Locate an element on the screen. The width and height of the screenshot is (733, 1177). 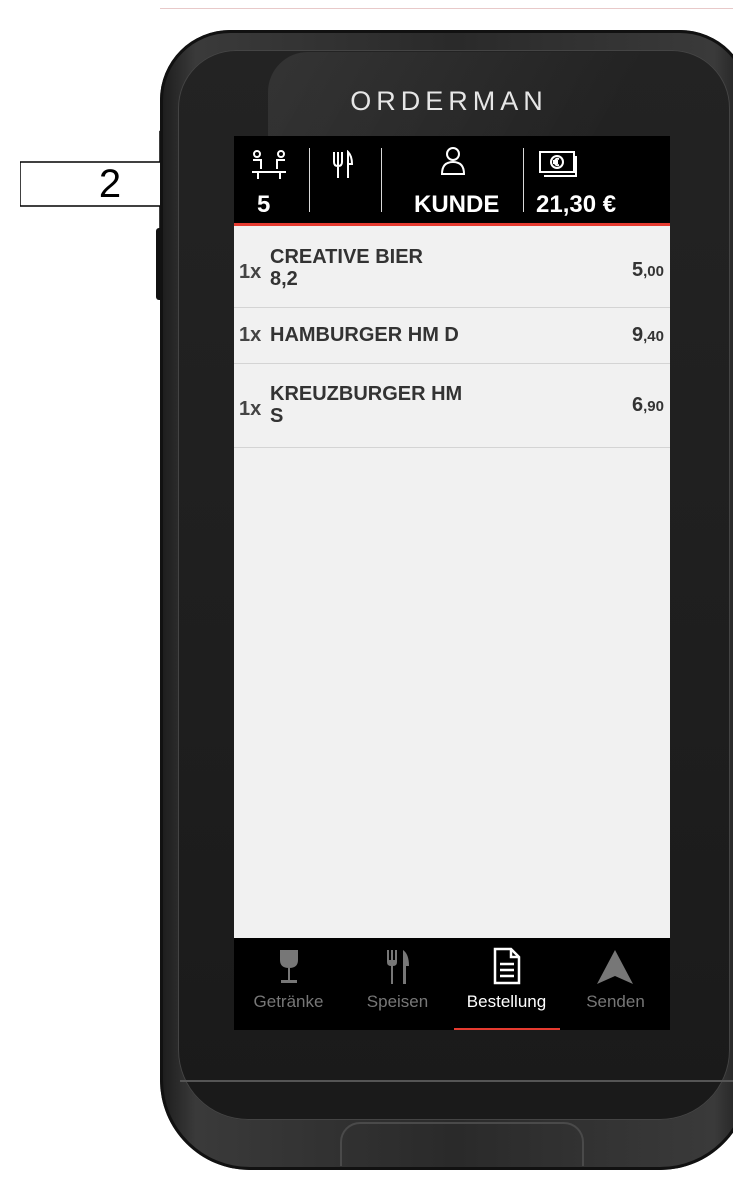
money-bill-icon is located at coordinates (558, 164).